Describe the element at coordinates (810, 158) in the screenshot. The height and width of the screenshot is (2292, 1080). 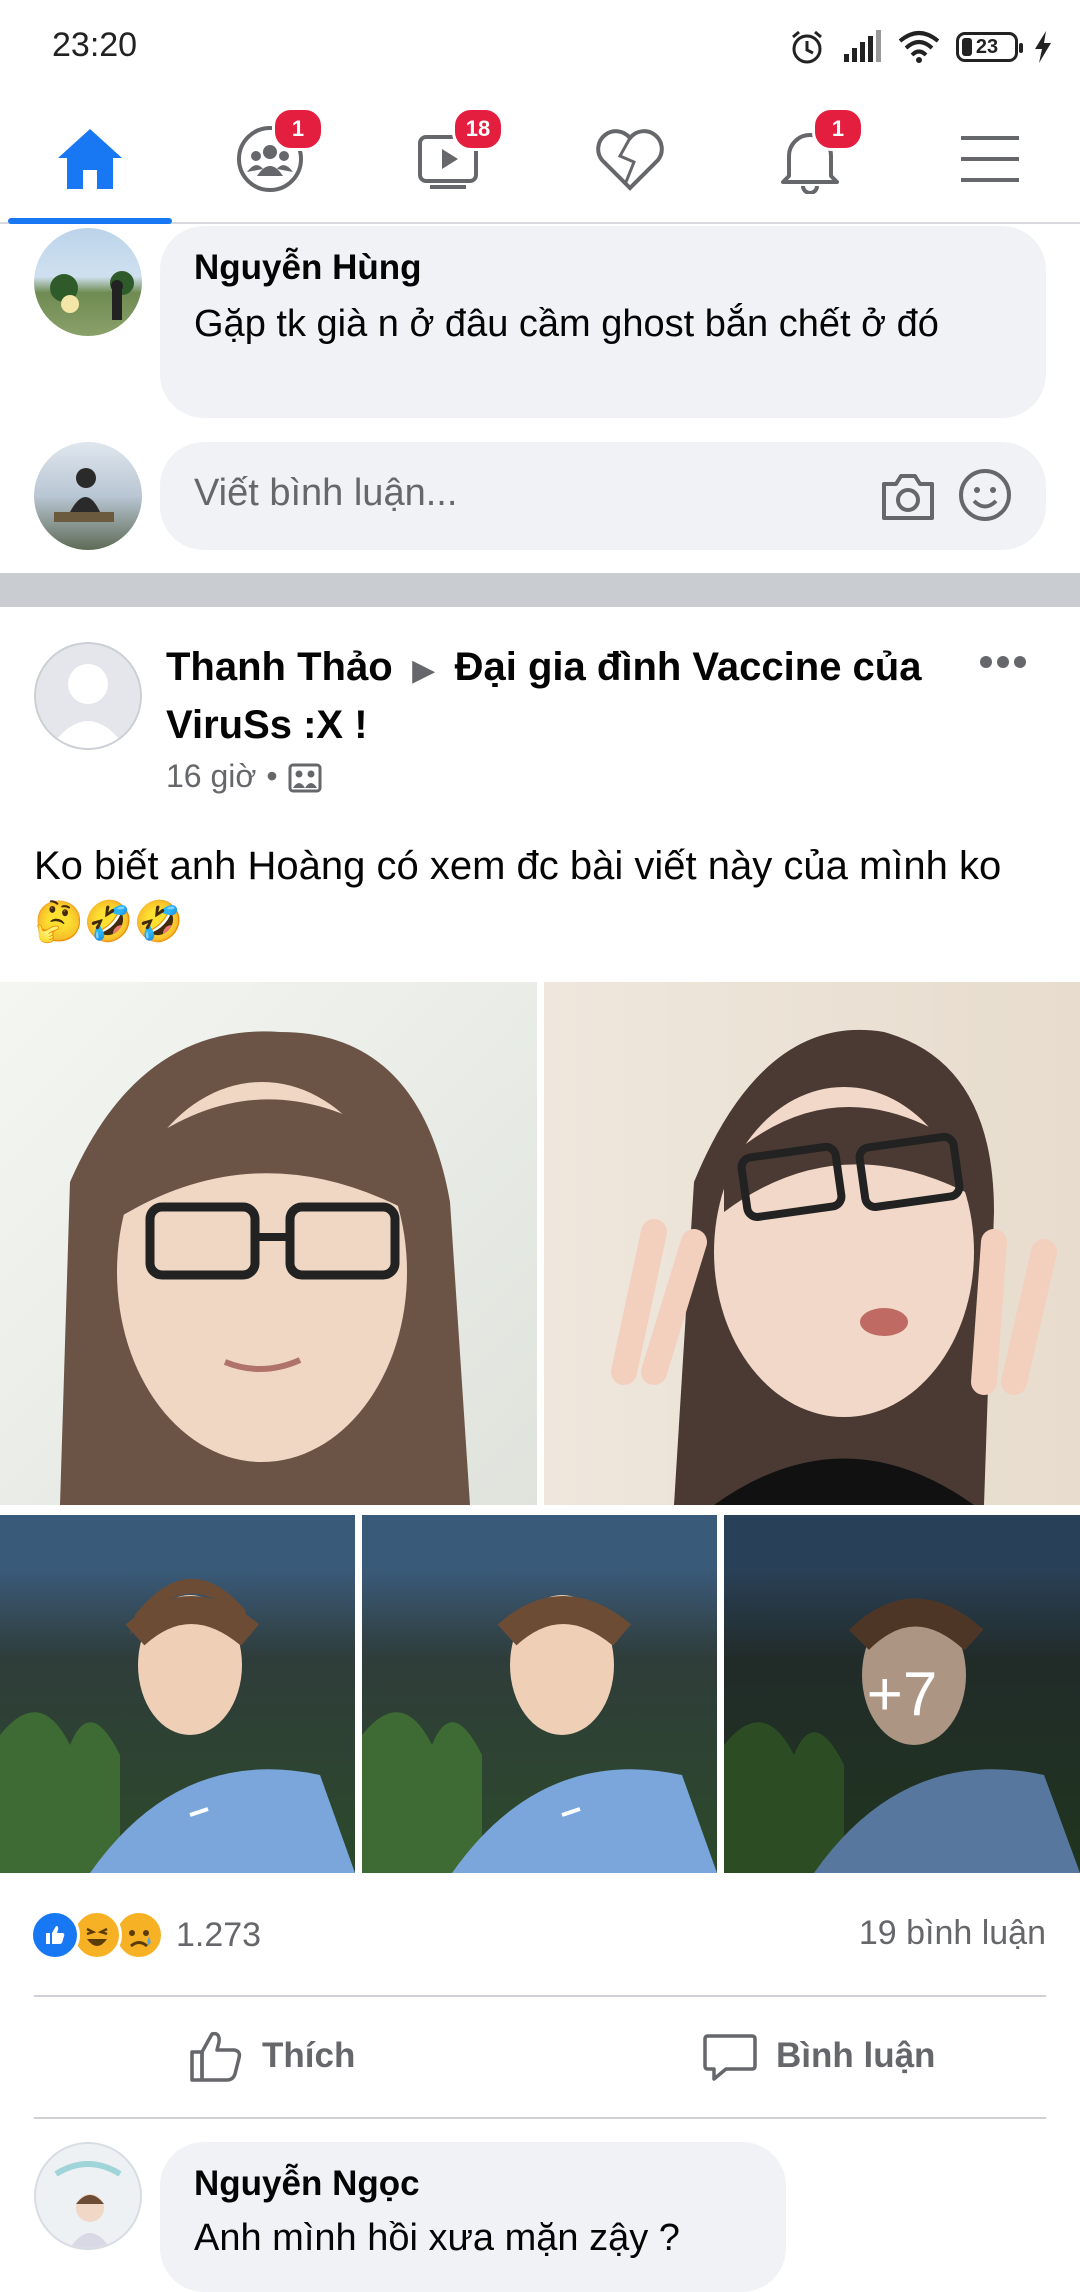
I see `tab-notifications: 1` at that location.